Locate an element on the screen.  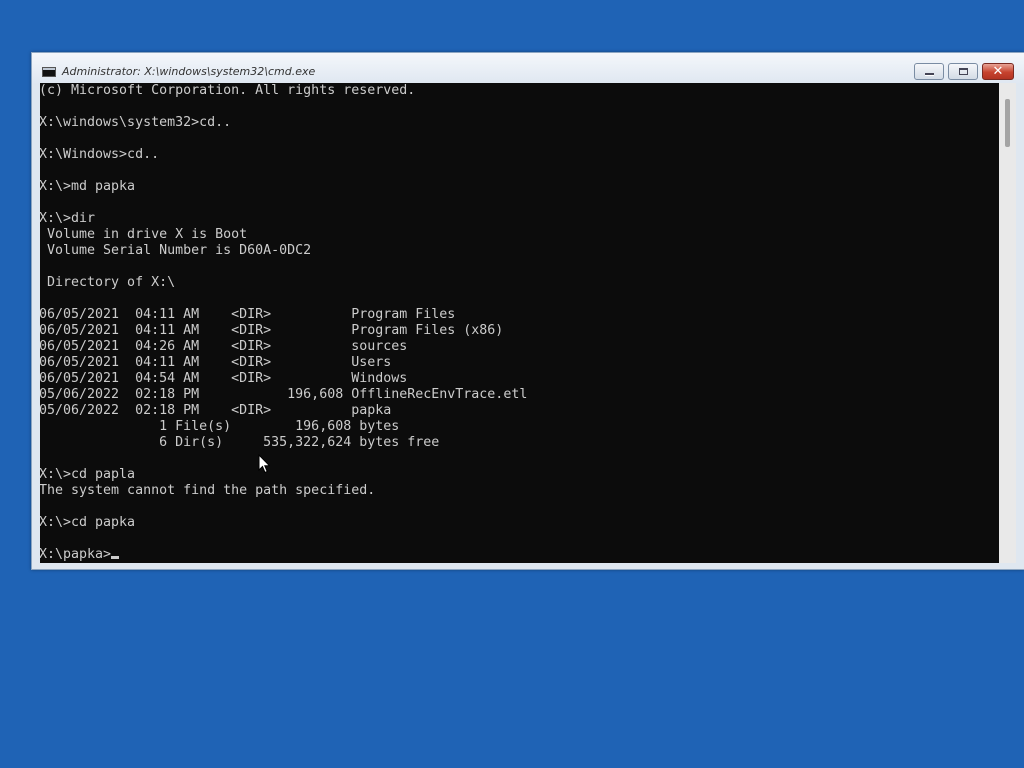
console-line: X:\>cd papla is located at coordinates (88, 474).